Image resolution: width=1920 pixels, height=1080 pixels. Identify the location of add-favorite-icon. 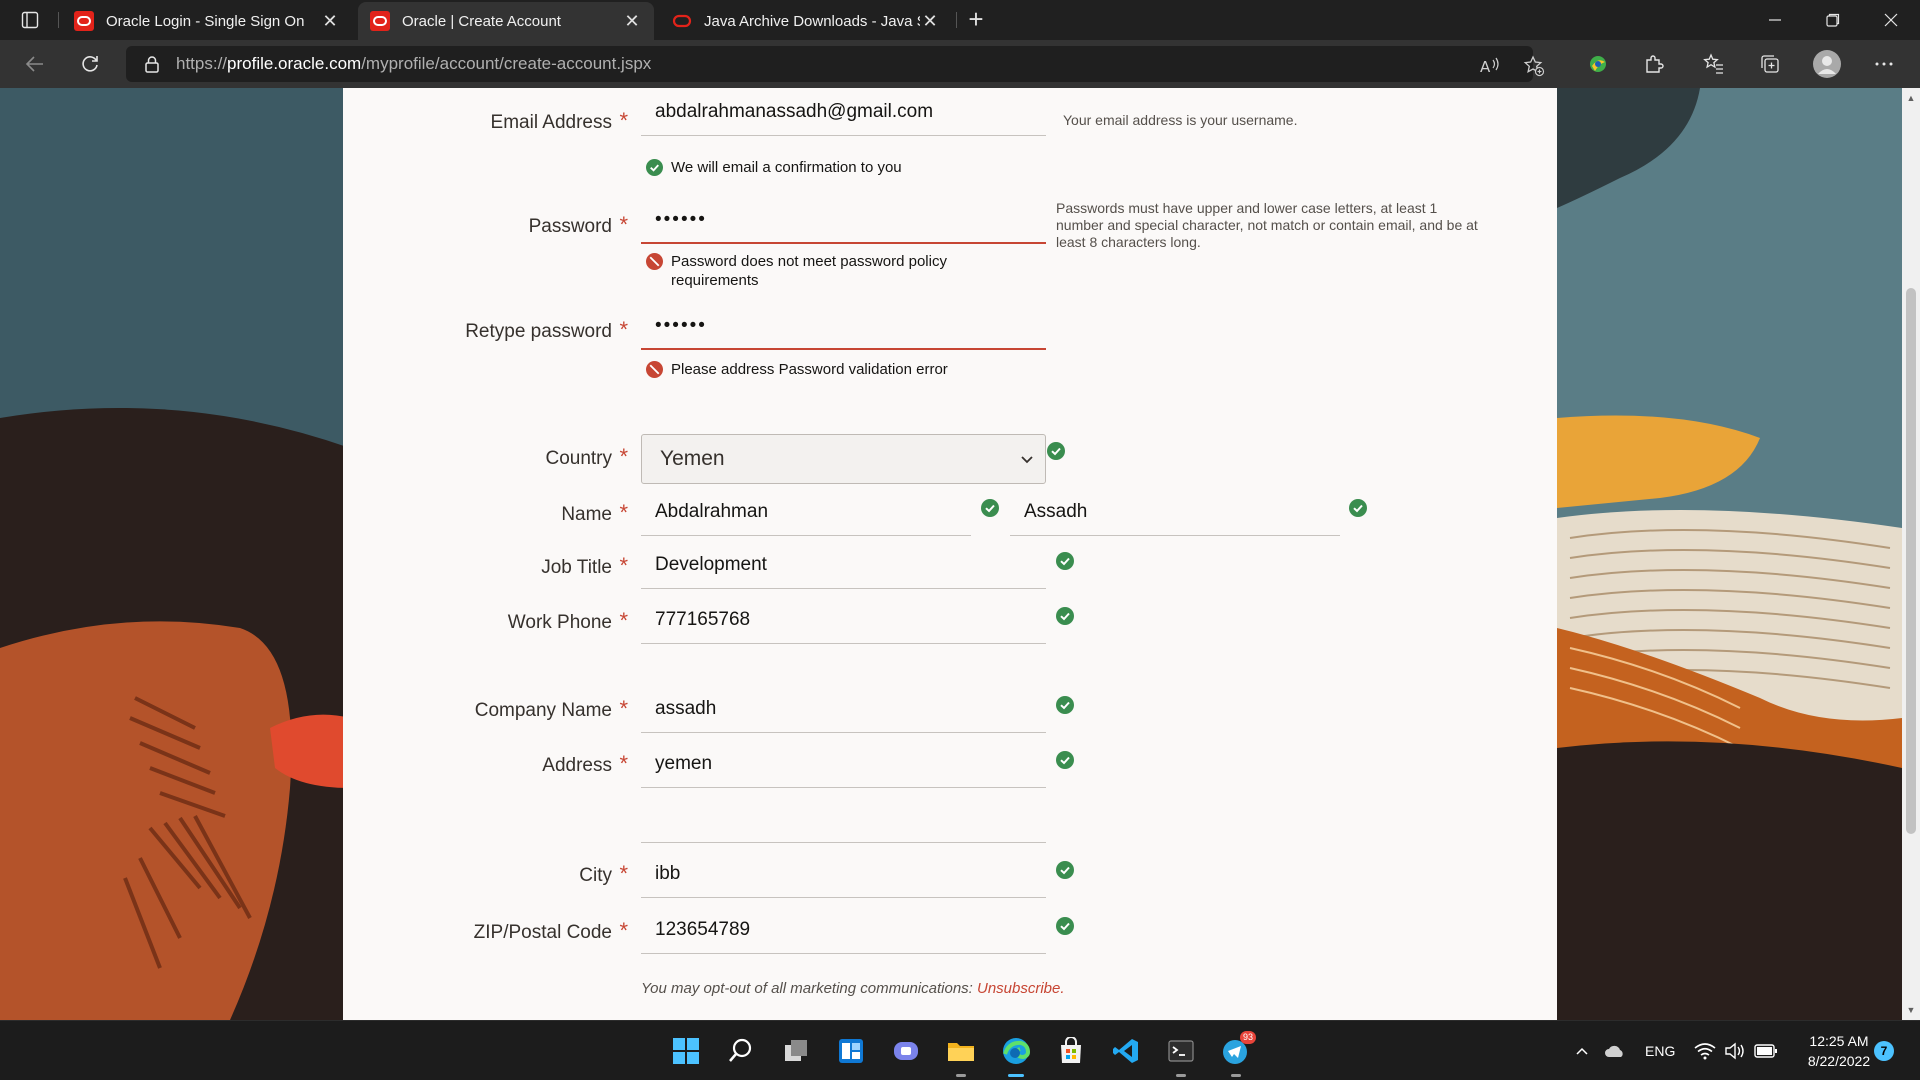
(1534, 66).